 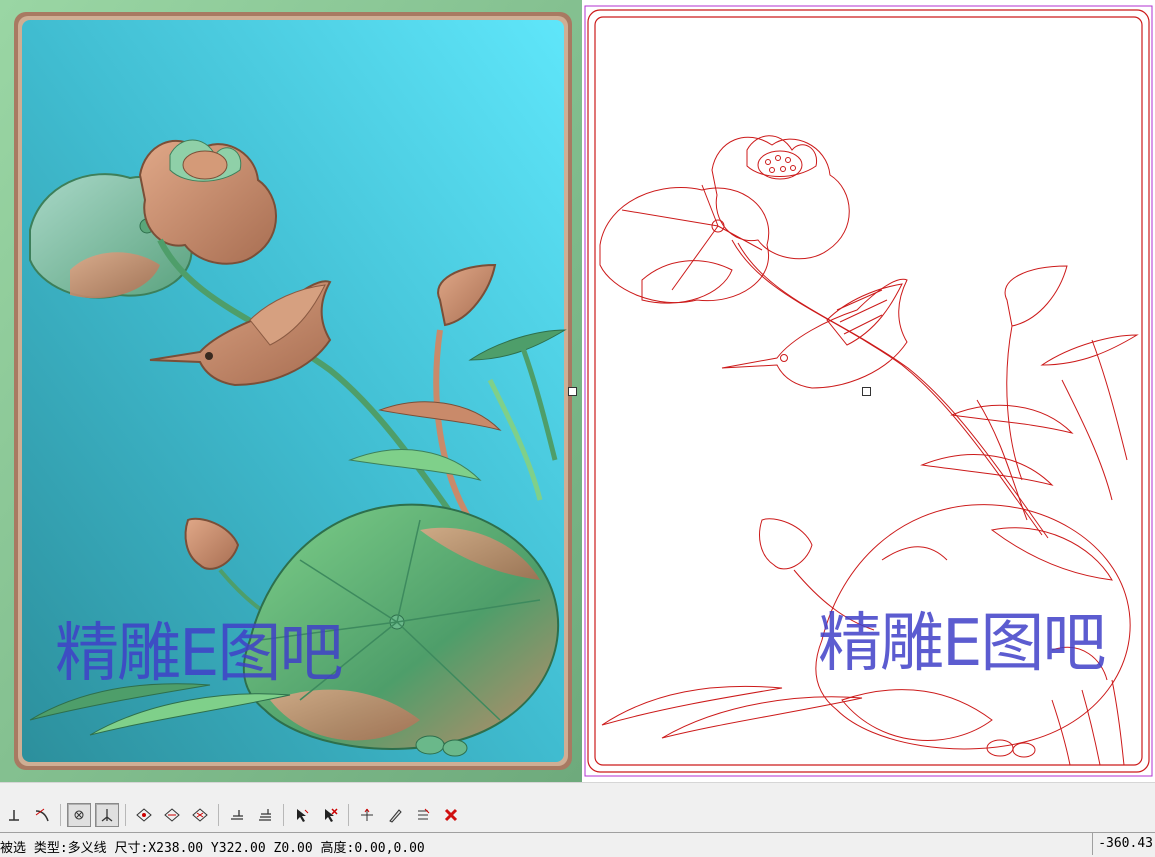 I want to click on transform-arrow-icon, so click(x=367, y=814).